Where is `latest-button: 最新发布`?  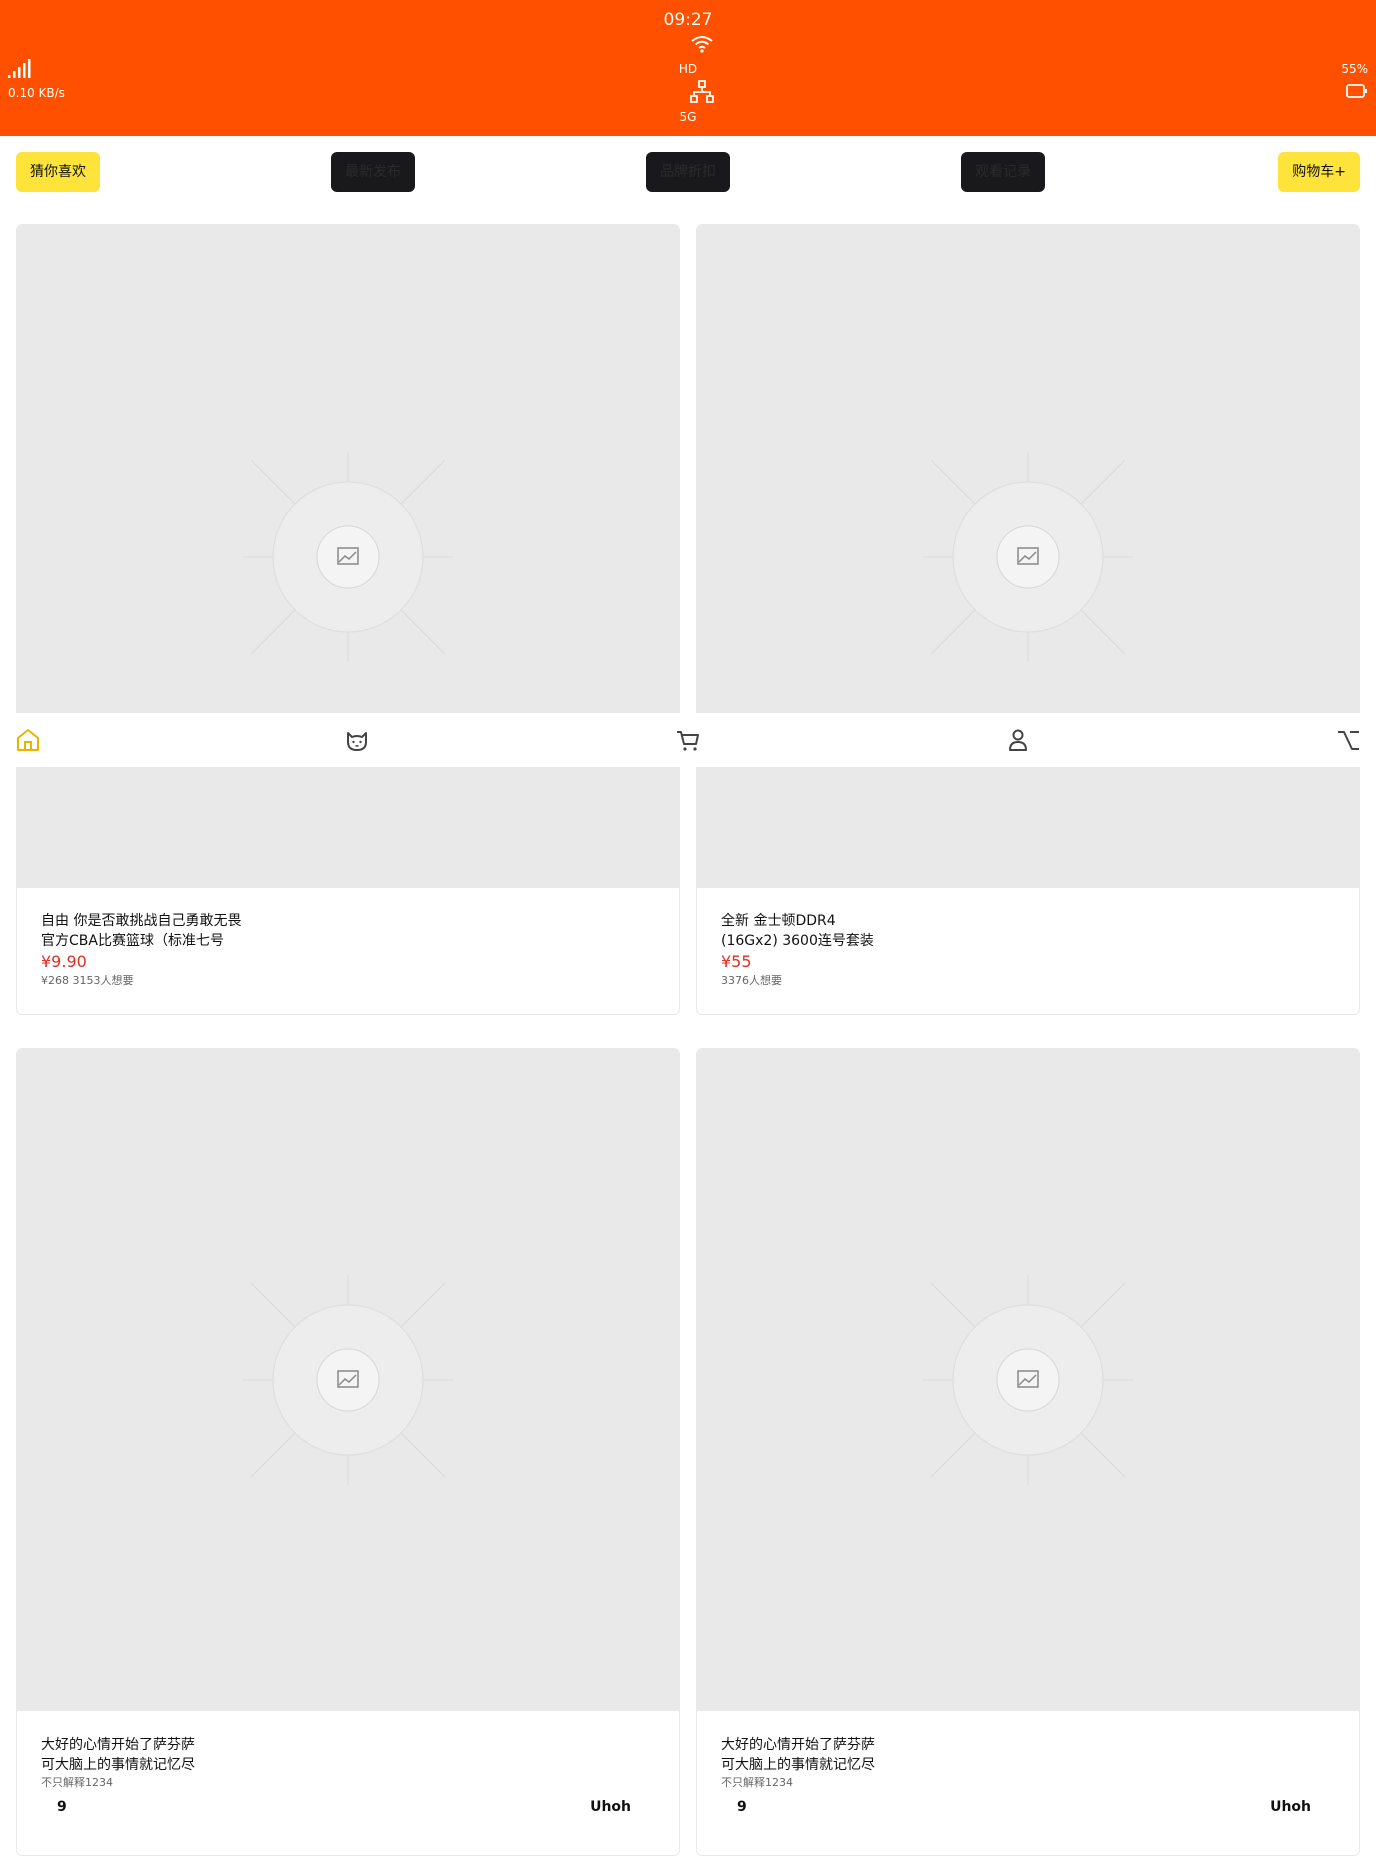
latest-button: 最新发布 is located at coordinates (373, 172).